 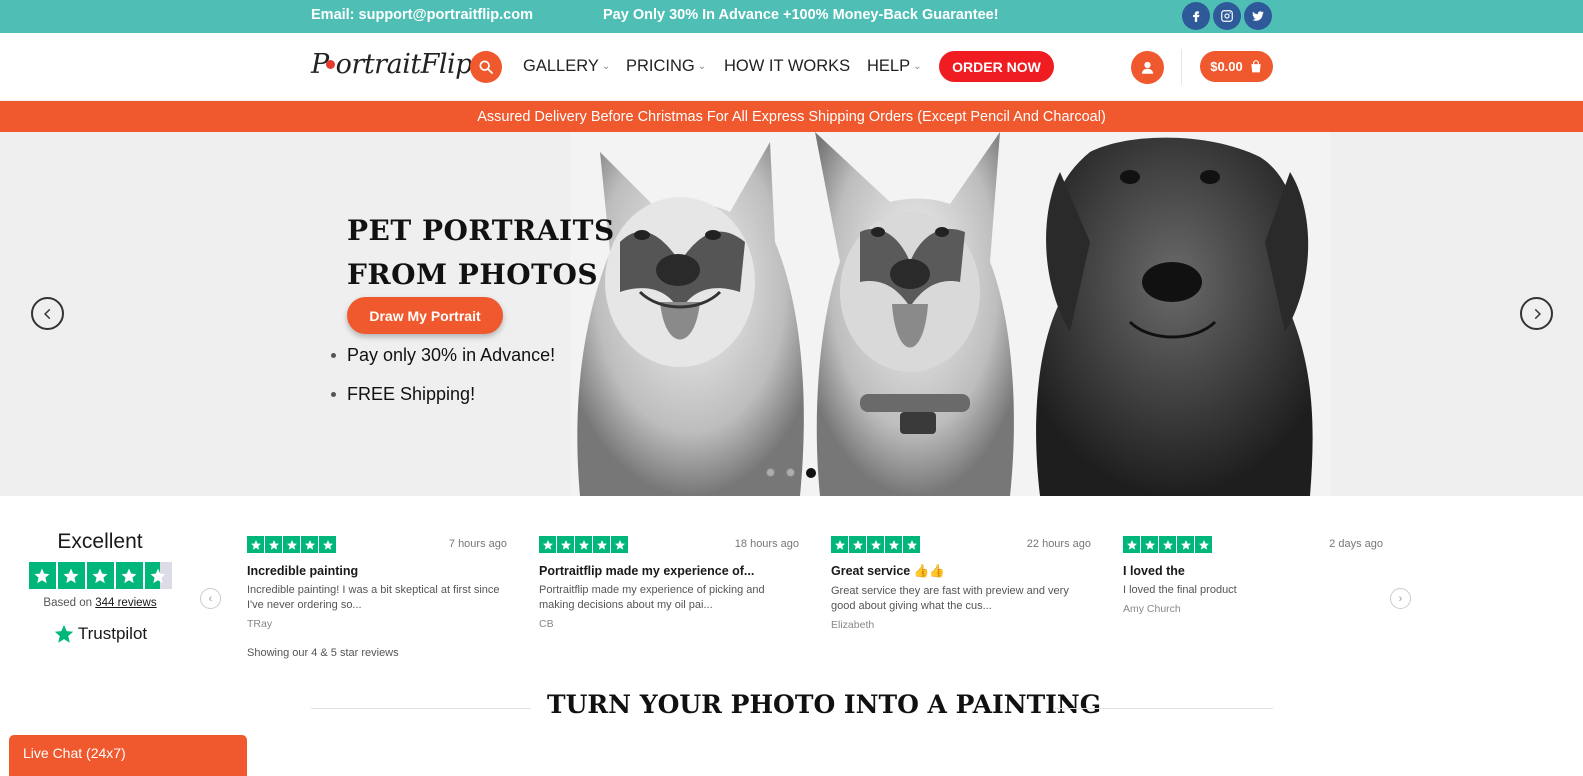 What do you see at coordinates (64, 633) in the screenshot?
I see `trustpilot-star-icon` at bounding box center [64, 633].